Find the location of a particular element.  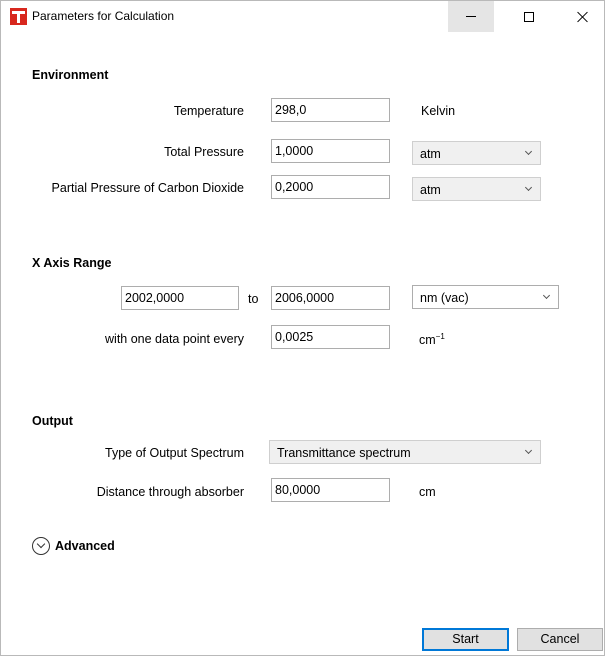

partial-pressure-unit-value: atm is located at coordinates (430, 190).